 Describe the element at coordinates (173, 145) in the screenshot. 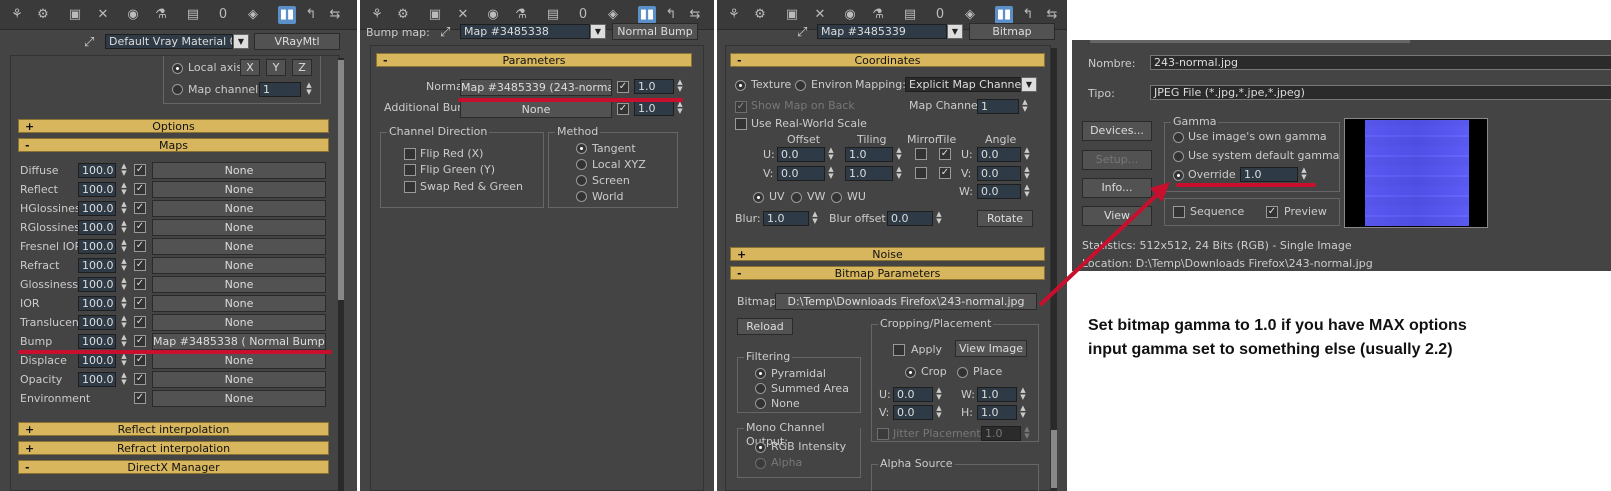

I see `maps-rollout: - Maps` at that location.